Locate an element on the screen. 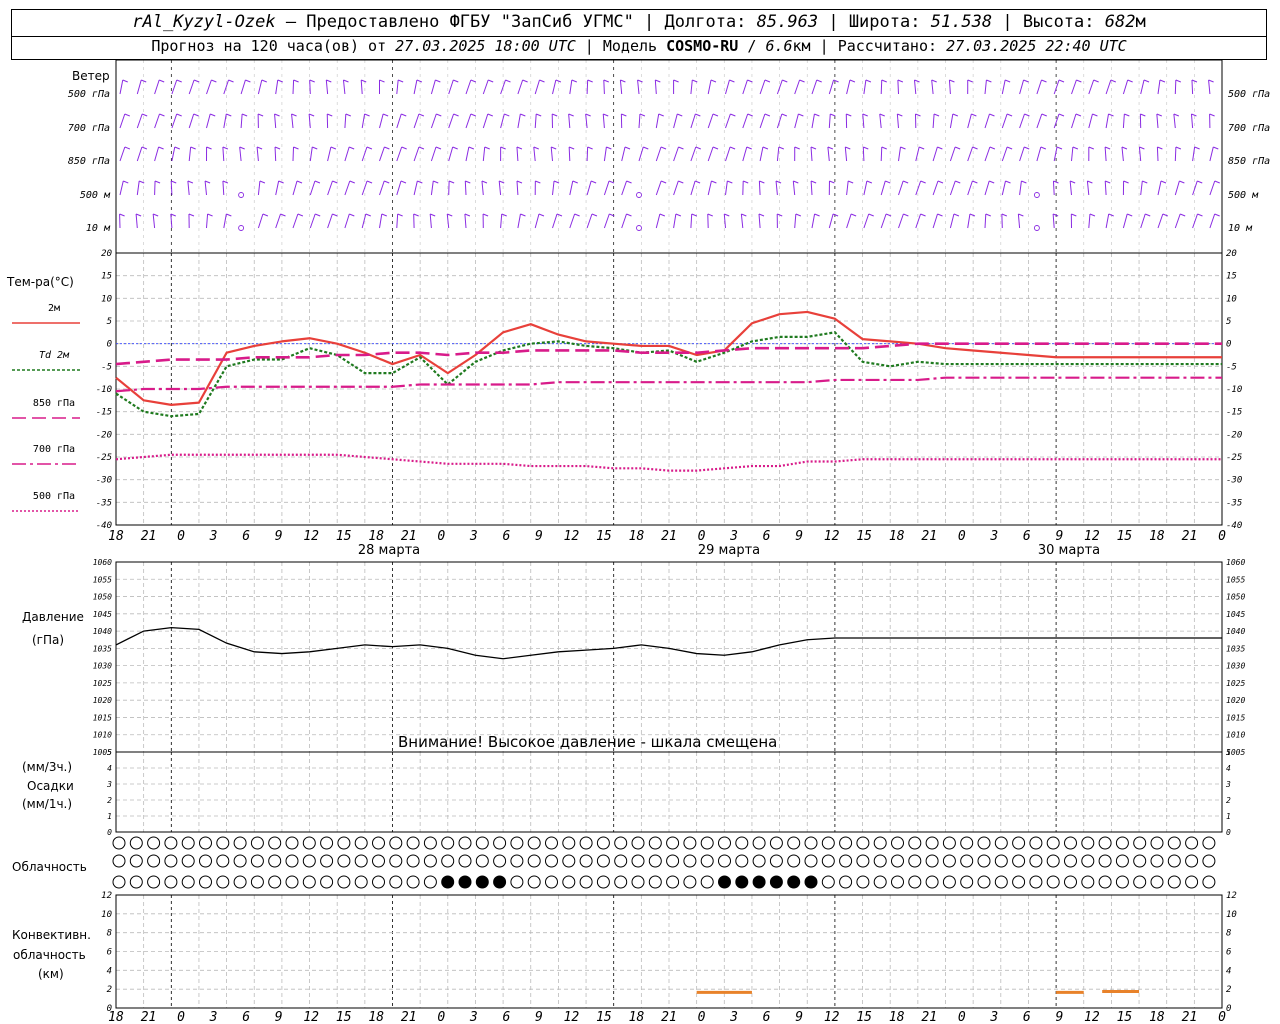  pressure-tick-right: 1025 is located at coordinates (1235, 683).